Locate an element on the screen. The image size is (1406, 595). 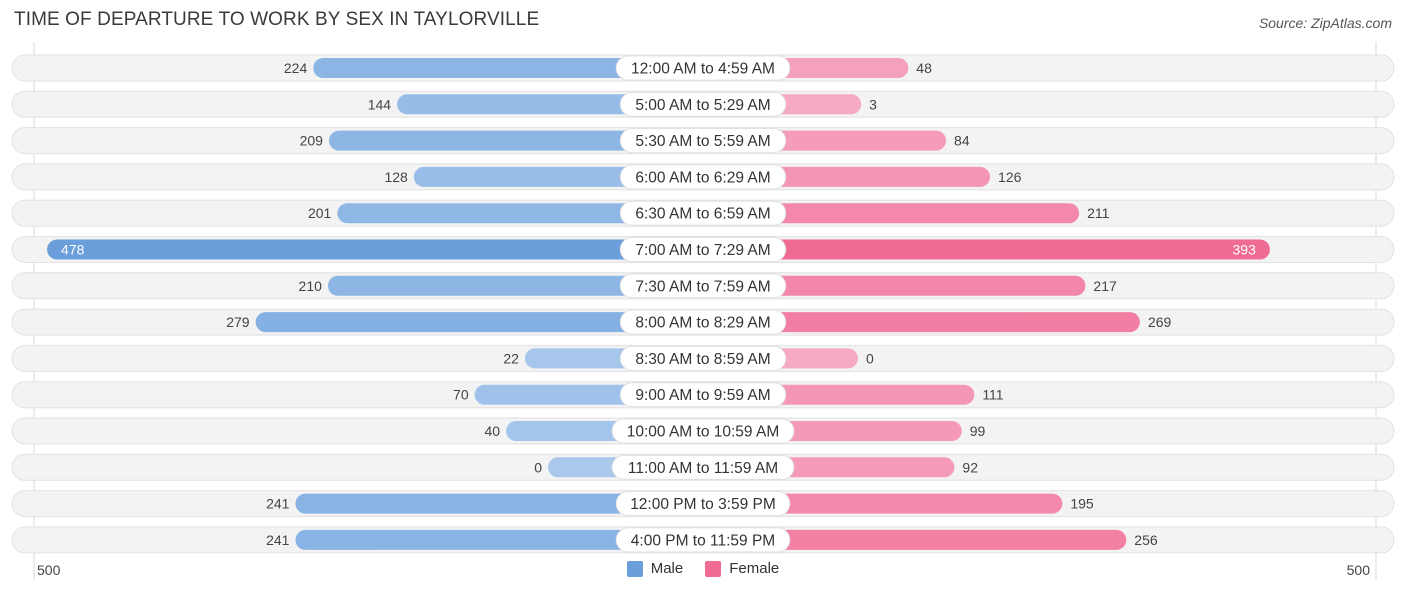
value-label-female: 3 is located at coordinates (873, 104).